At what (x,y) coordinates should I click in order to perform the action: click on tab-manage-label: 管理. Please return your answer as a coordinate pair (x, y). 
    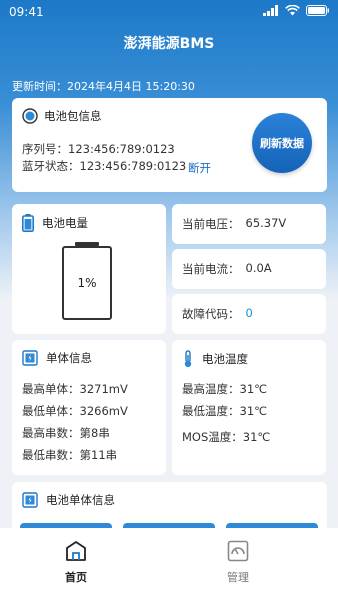
    Looking at the image, I should click on (238, 577).